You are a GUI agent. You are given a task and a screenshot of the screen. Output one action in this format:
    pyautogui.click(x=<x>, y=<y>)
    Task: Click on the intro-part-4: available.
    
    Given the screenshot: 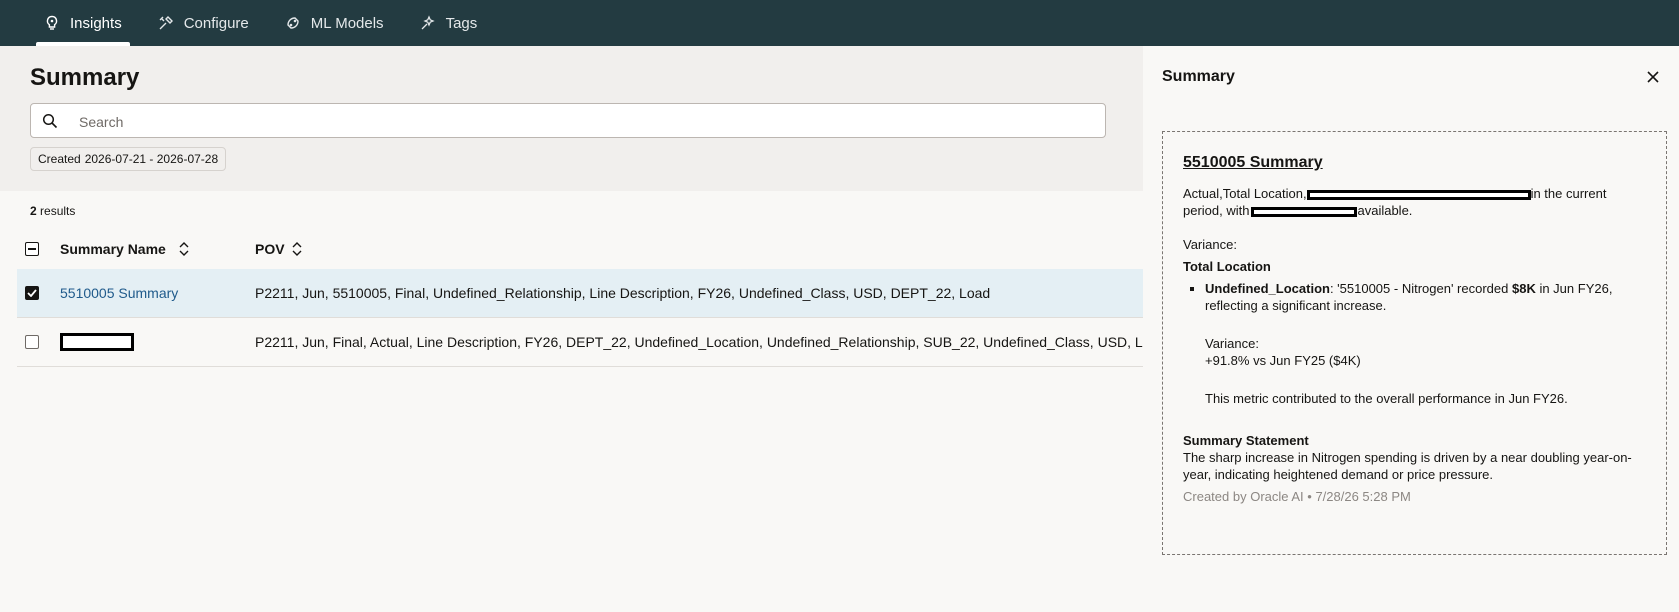 What is the action you would take?
    pyautogui.click(x=1385, y=210)
    